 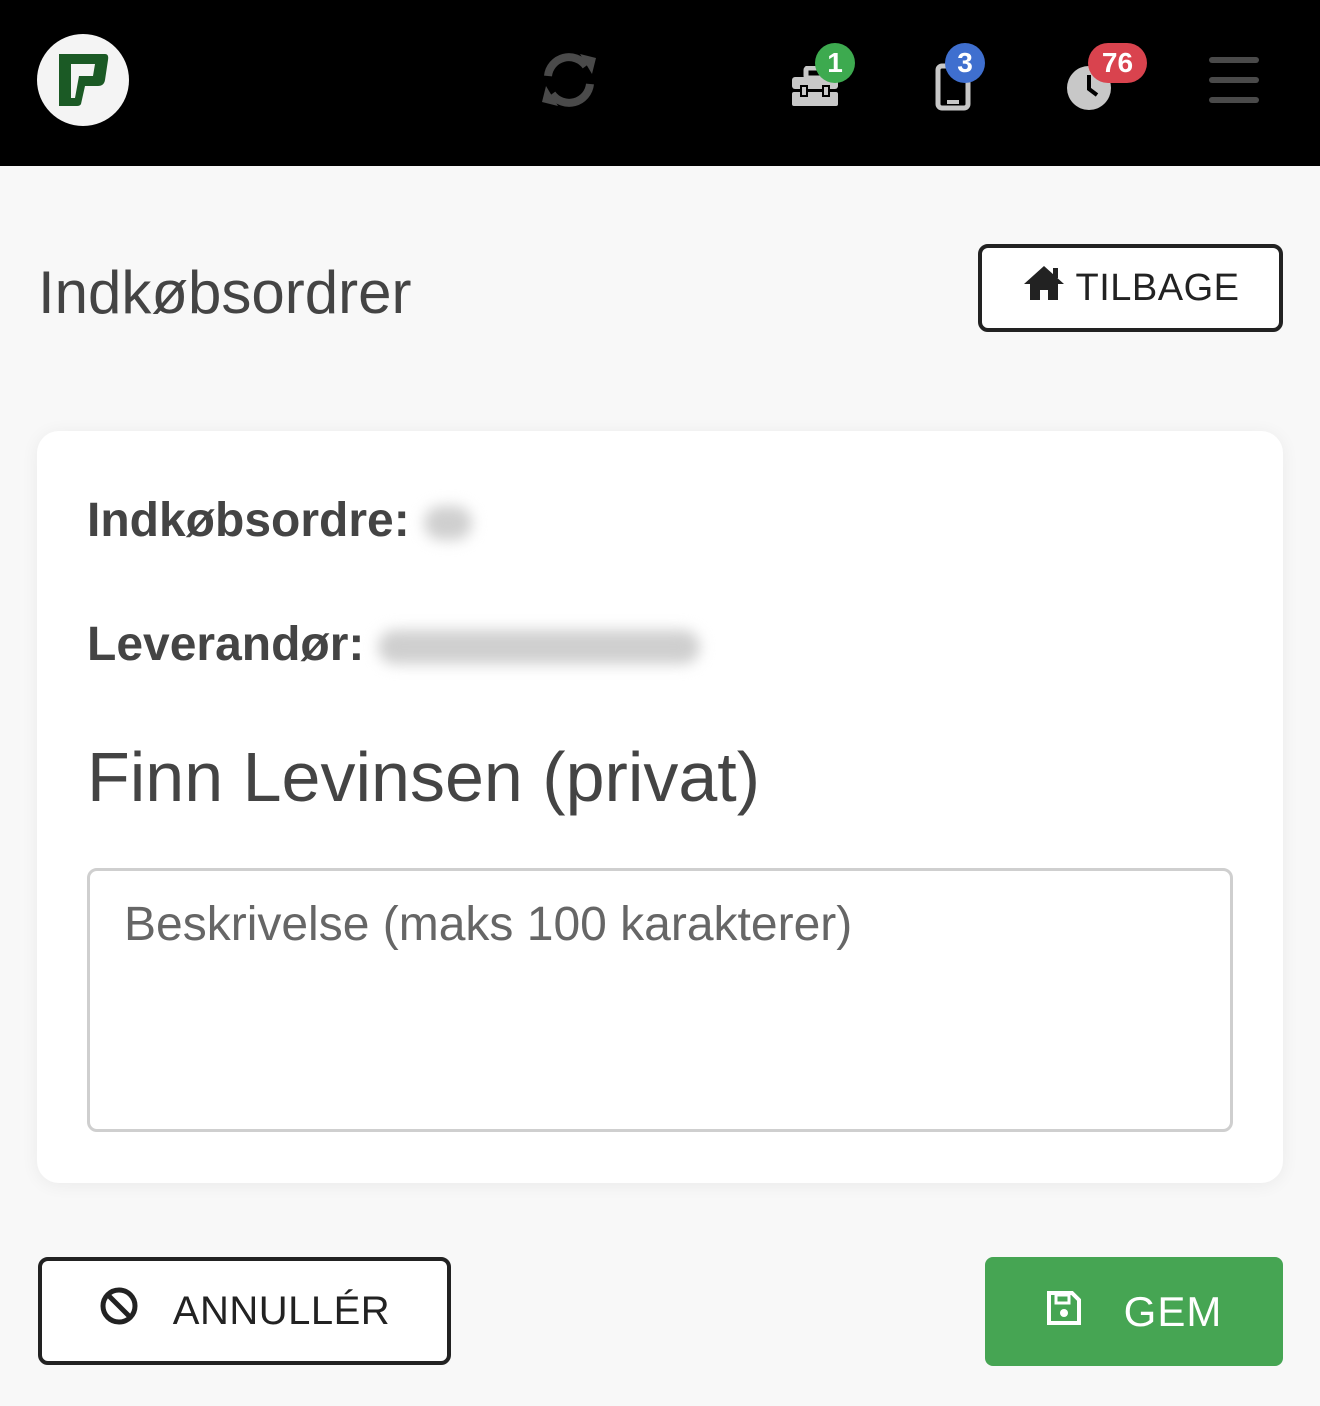 I want to click on home-icon, so click(x=1044, y=288).